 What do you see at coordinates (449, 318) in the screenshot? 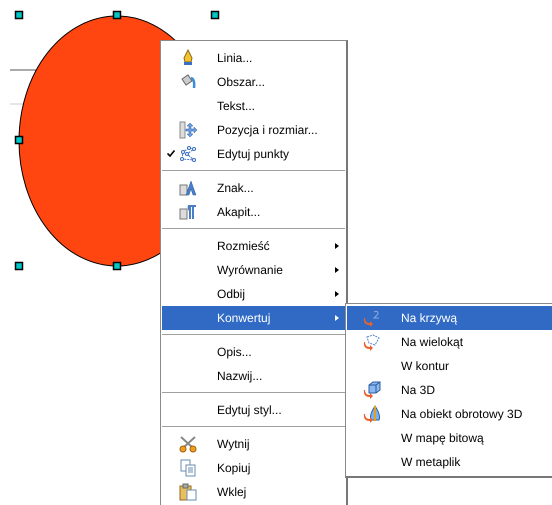
I see `menu-item: Na krzywą` at bounding box center [449, 318].